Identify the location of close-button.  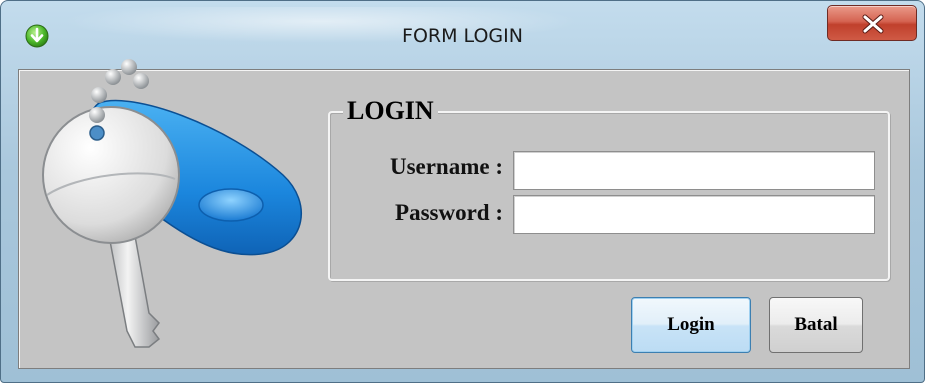
(872, 23).